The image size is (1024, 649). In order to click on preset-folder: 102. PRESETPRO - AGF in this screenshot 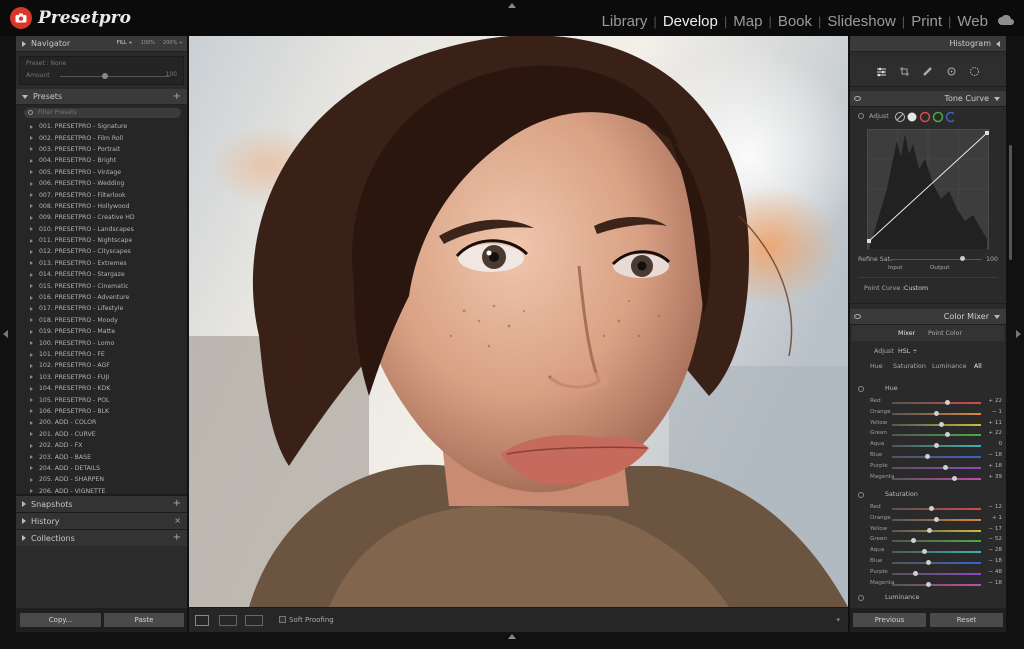, I will do `click(101, 365)`.